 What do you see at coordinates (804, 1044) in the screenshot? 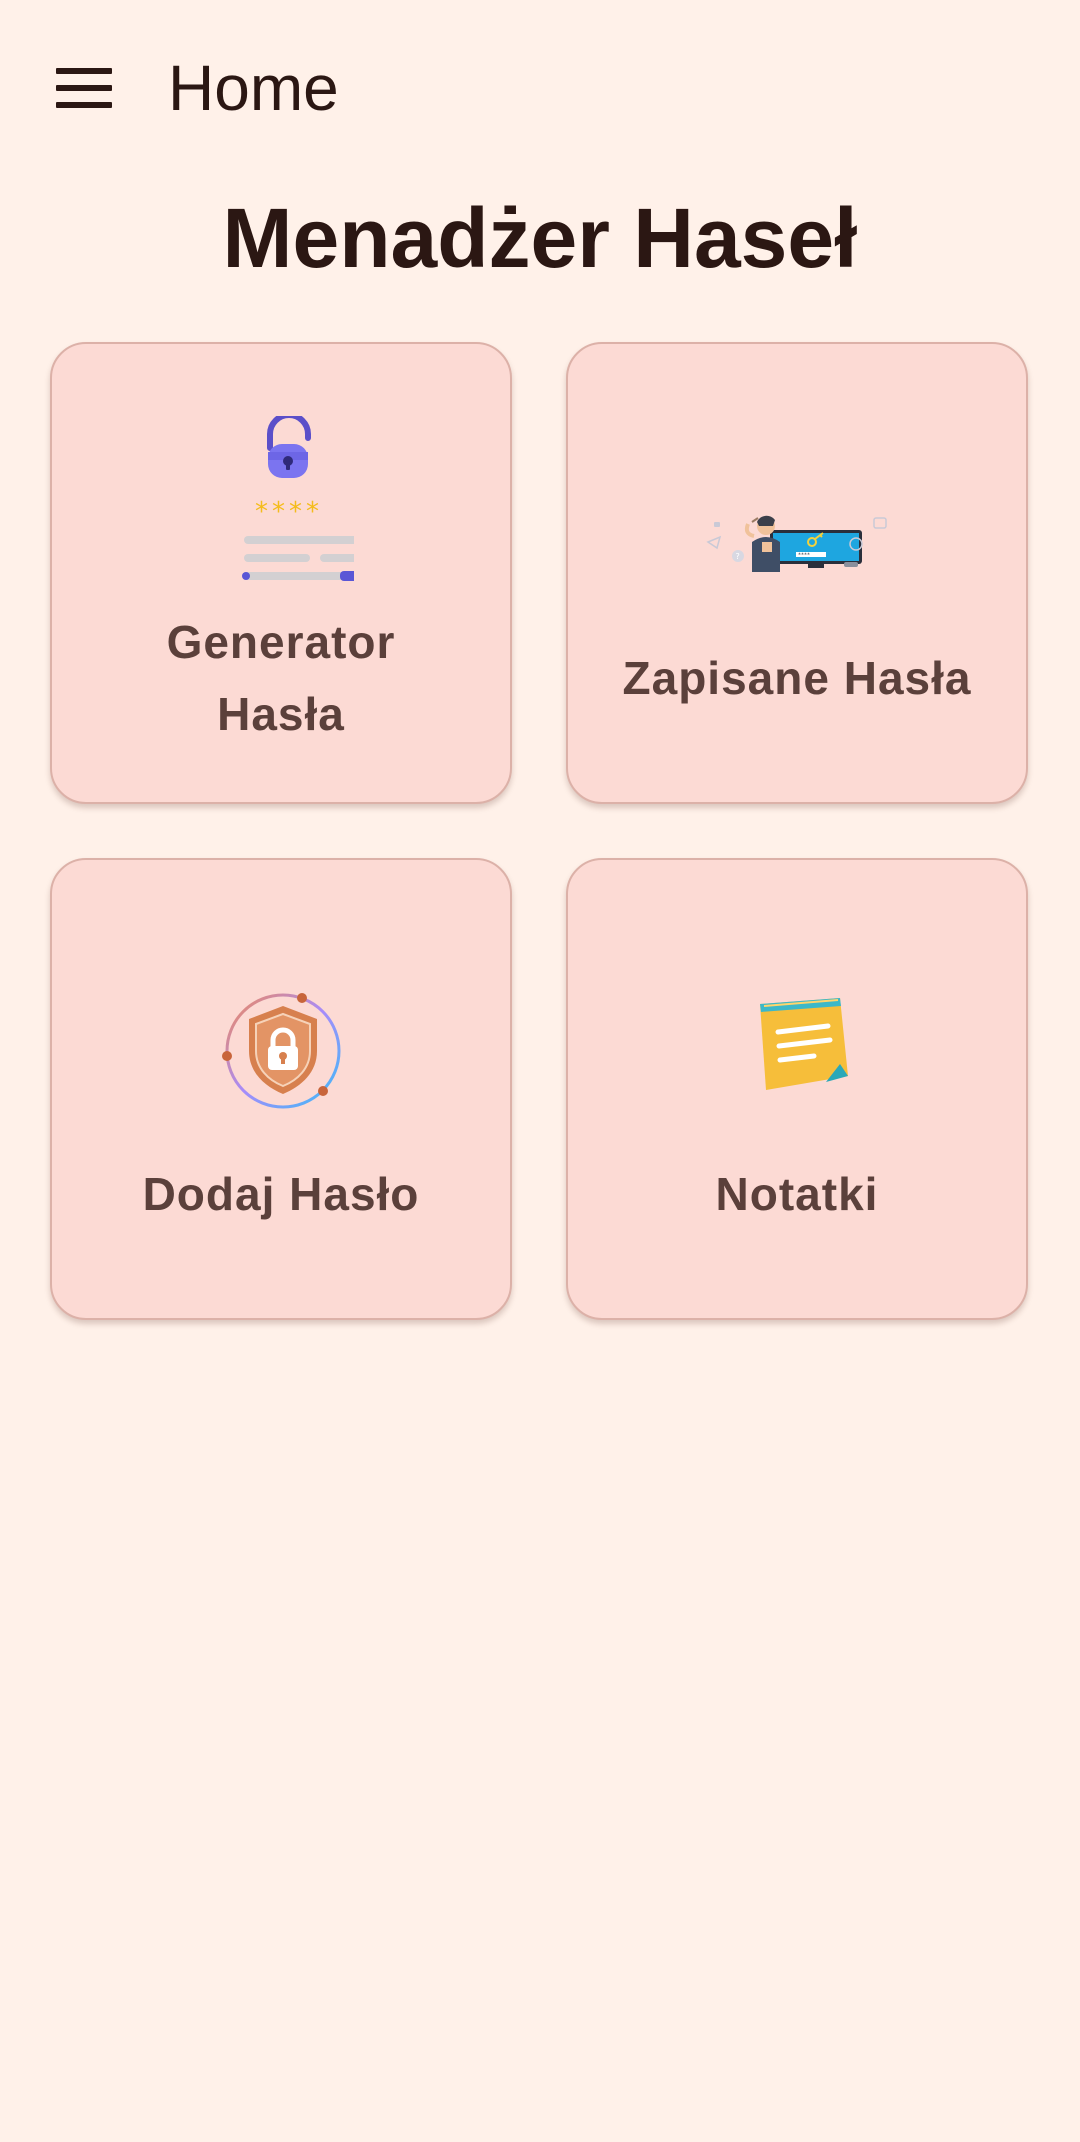
I see `sticky-note-icon` at bounding box center [804, 1044].